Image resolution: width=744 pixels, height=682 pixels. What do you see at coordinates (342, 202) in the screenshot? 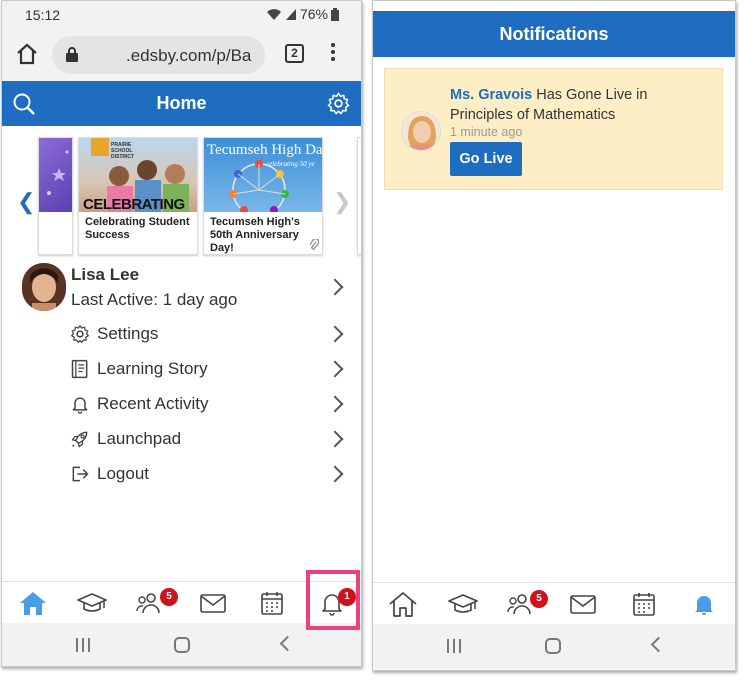
I see `carousel-next-button: ❯` at bounding box center [342, 202].